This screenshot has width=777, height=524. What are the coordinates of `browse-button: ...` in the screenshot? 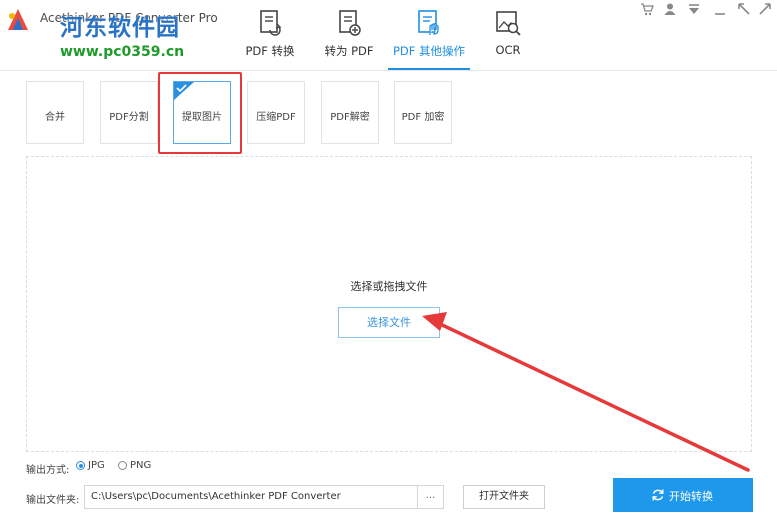 It's located at (431, 497).